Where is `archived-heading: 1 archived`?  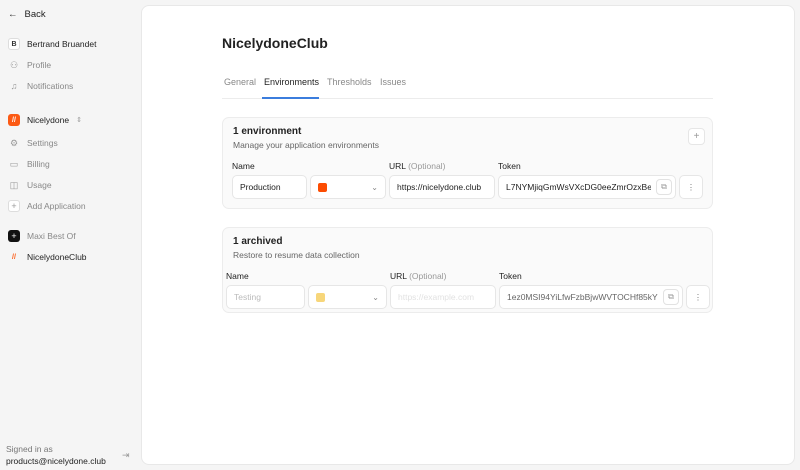
archived-heading: 1 archived is located at coordinates (258, 241).